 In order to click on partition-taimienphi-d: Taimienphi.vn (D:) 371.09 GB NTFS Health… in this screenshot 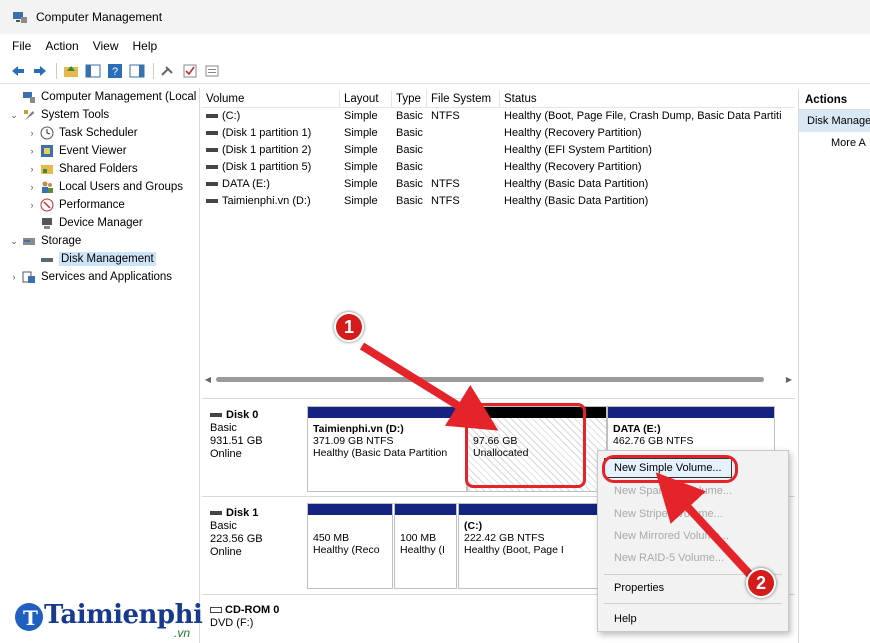, I will do `click(387, 449)`.